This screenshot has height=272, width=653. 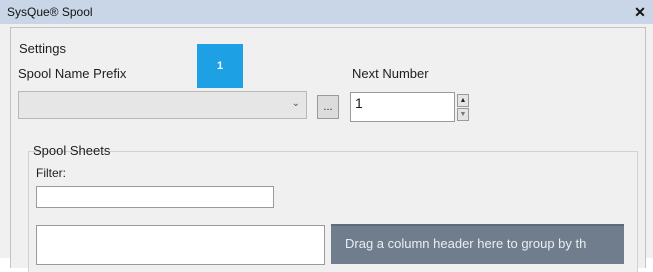 I want to click on spool-sheets-list, so click(x=180, y=245).